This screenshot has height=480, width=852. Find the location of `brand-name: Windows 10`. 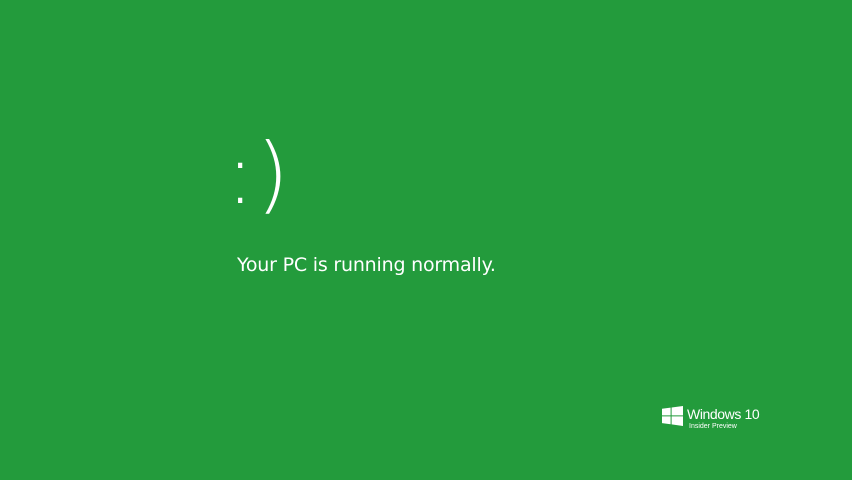

brand-name: Windows 10 is located at coordinates (723, 414).